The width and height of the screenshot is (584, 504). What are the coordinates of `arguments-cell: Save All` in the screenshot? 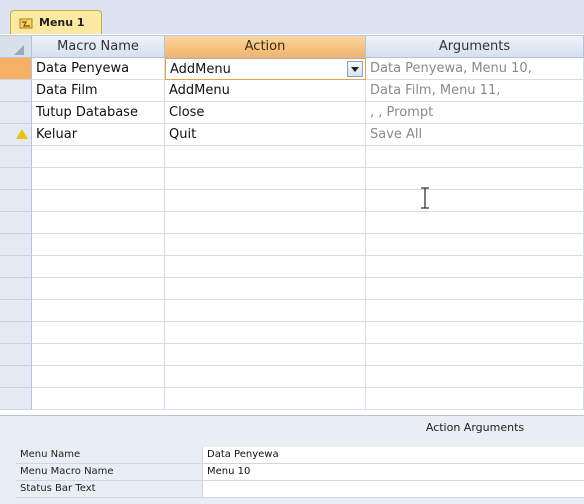 It's located at (475, 135).